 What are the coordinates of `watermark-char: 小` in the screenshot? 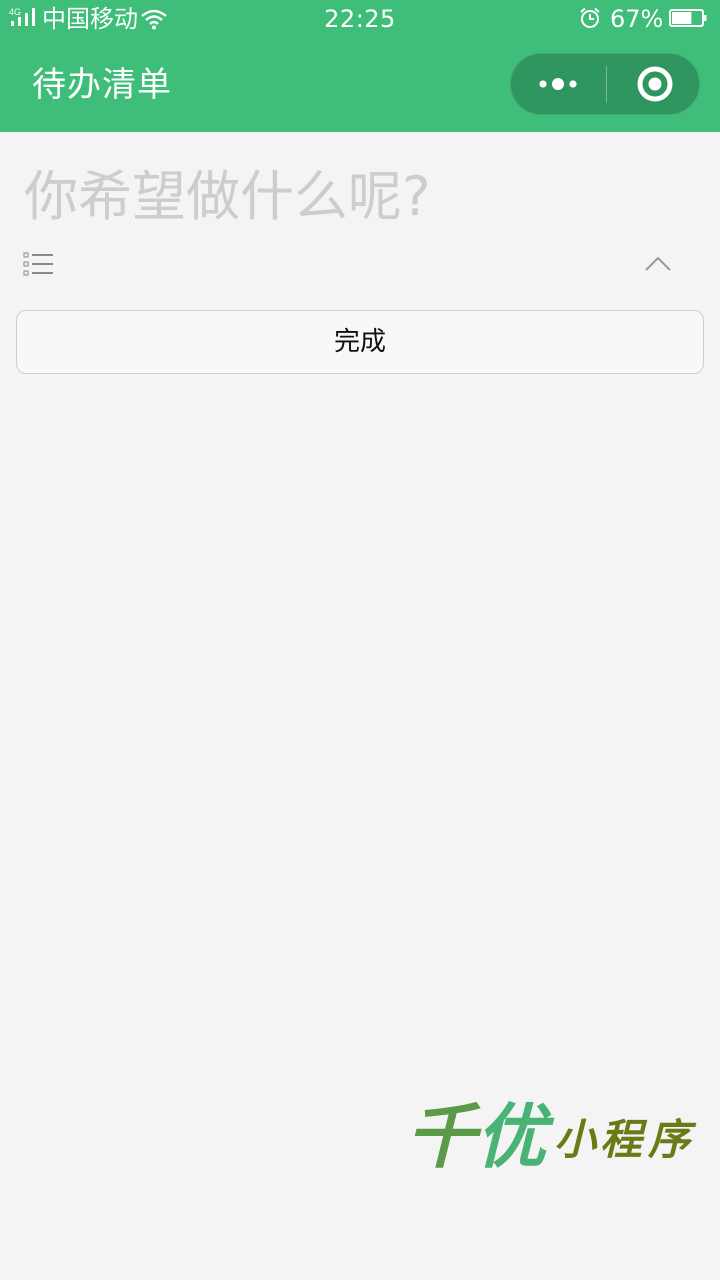 It's located at (575, 1139).